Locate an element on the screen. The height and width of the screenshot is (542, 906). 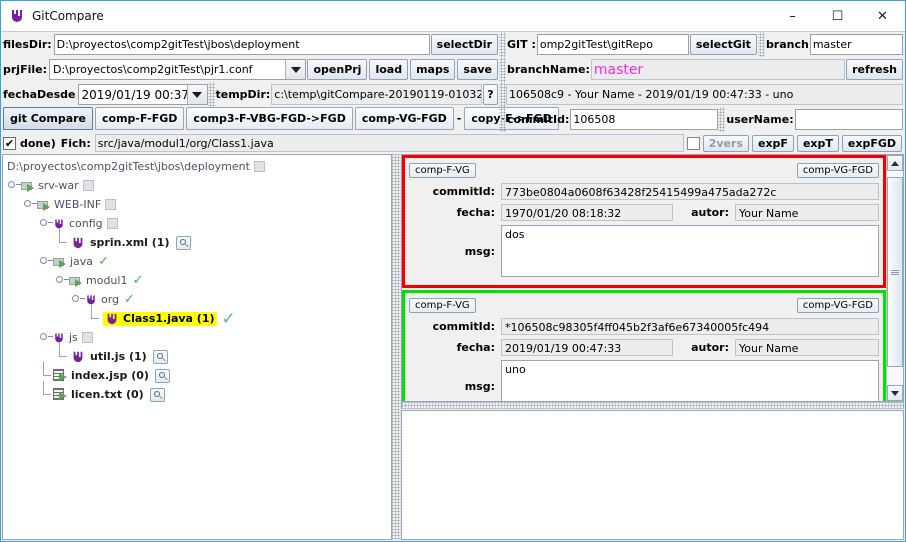
maximize-button: ☐ is located at coordinates (837, 16).